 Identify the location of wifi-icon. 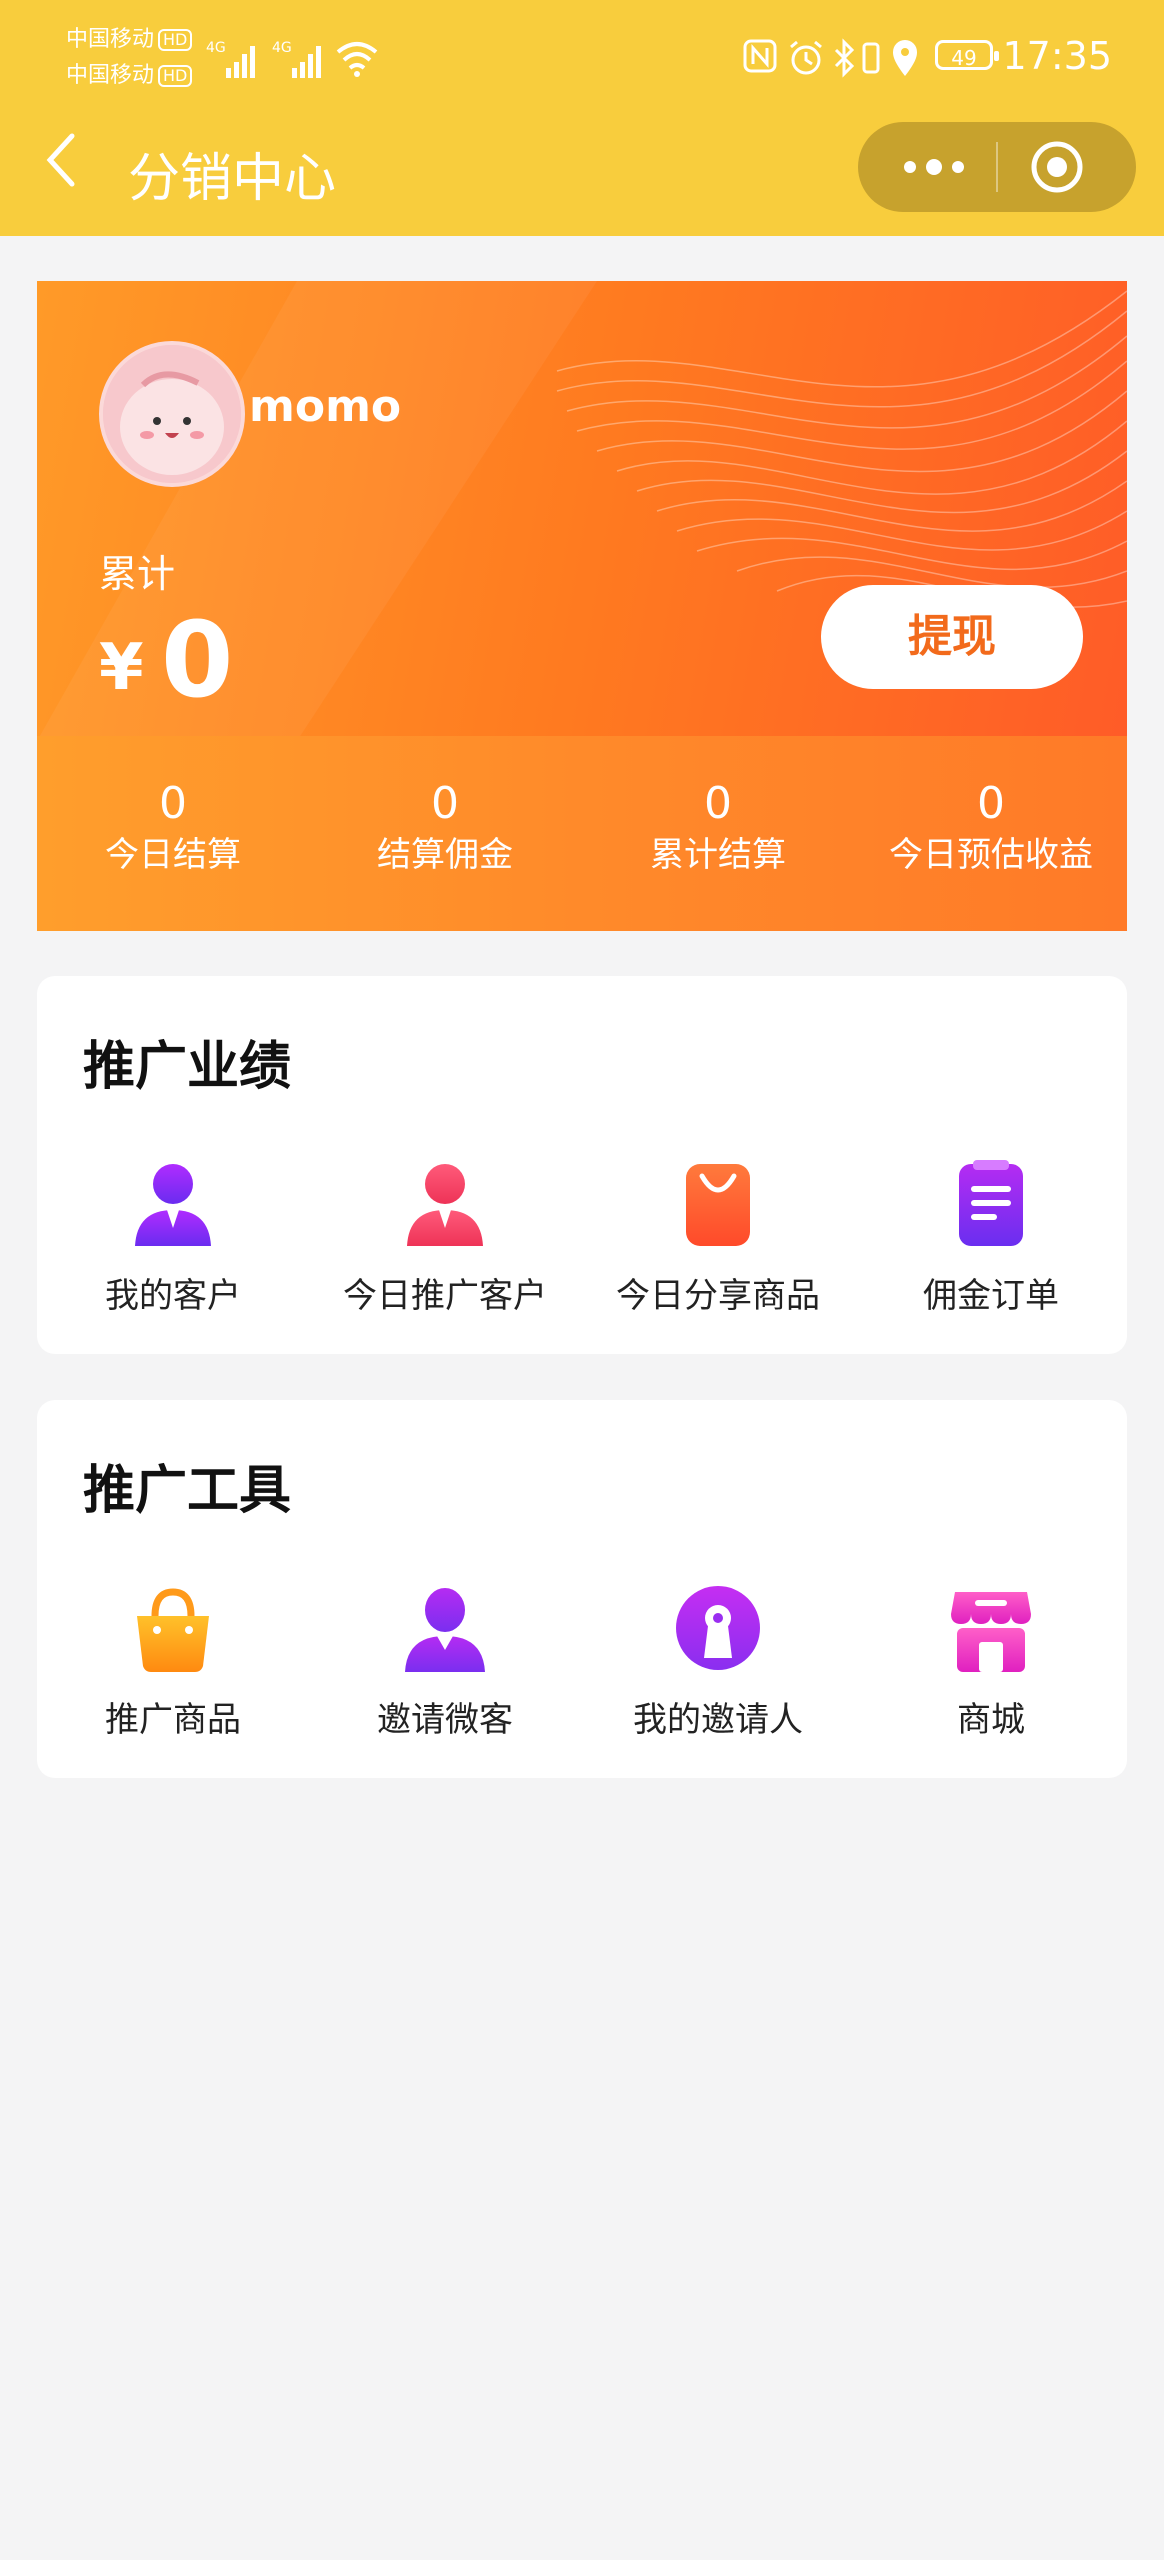
(357, 59).